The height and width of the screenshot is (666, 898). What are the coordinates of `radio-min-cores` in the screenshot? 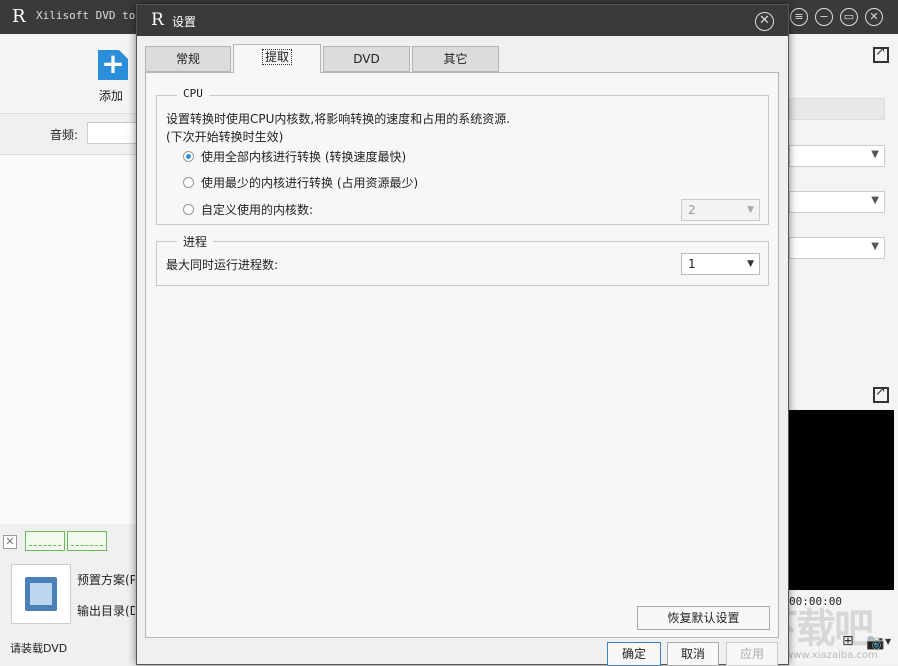 It's located at (188, 182).